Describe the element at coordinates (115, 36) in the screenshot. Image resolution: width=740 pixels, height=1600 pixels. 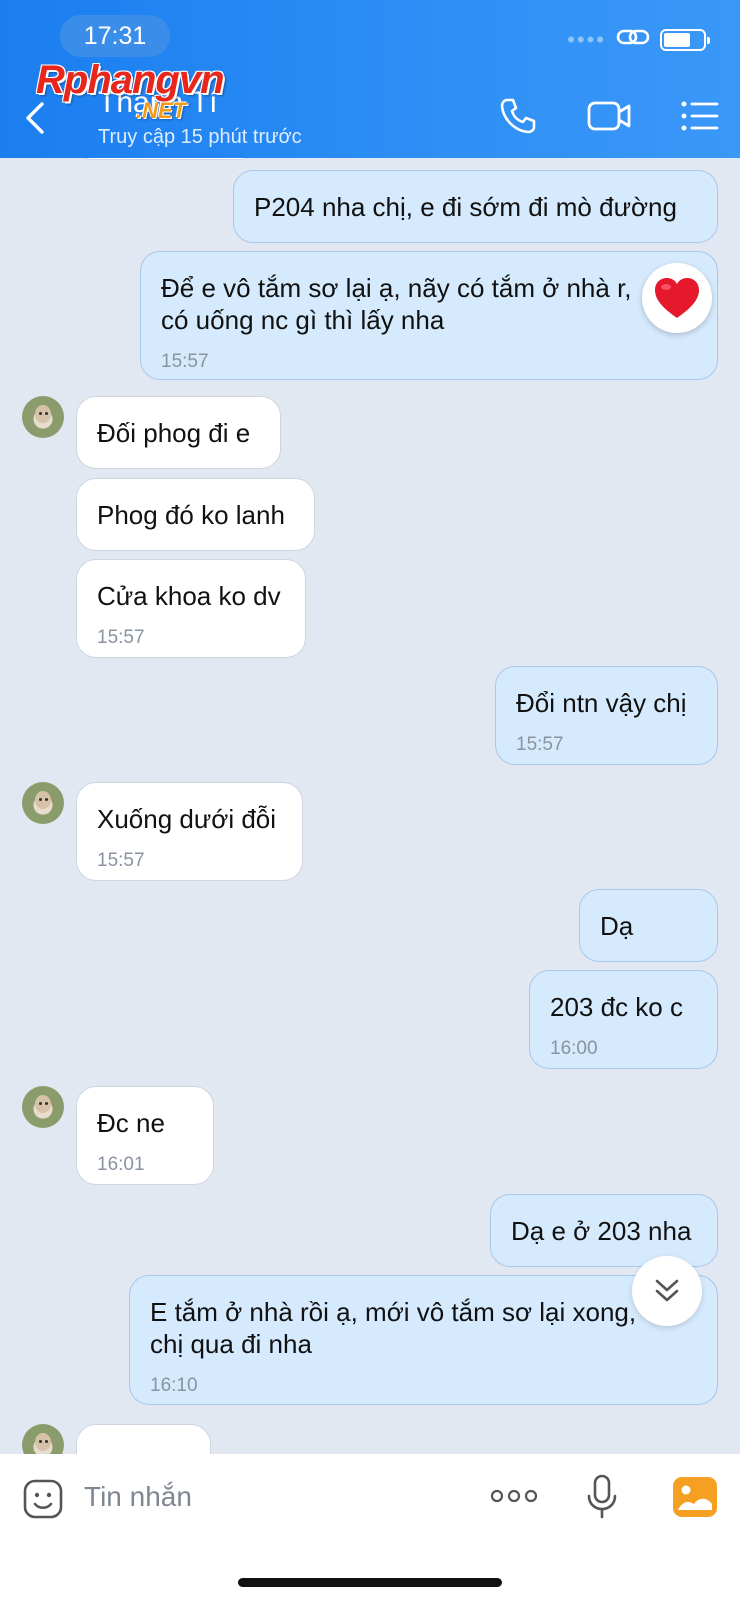
I see `status-time: 17:31` at that location.